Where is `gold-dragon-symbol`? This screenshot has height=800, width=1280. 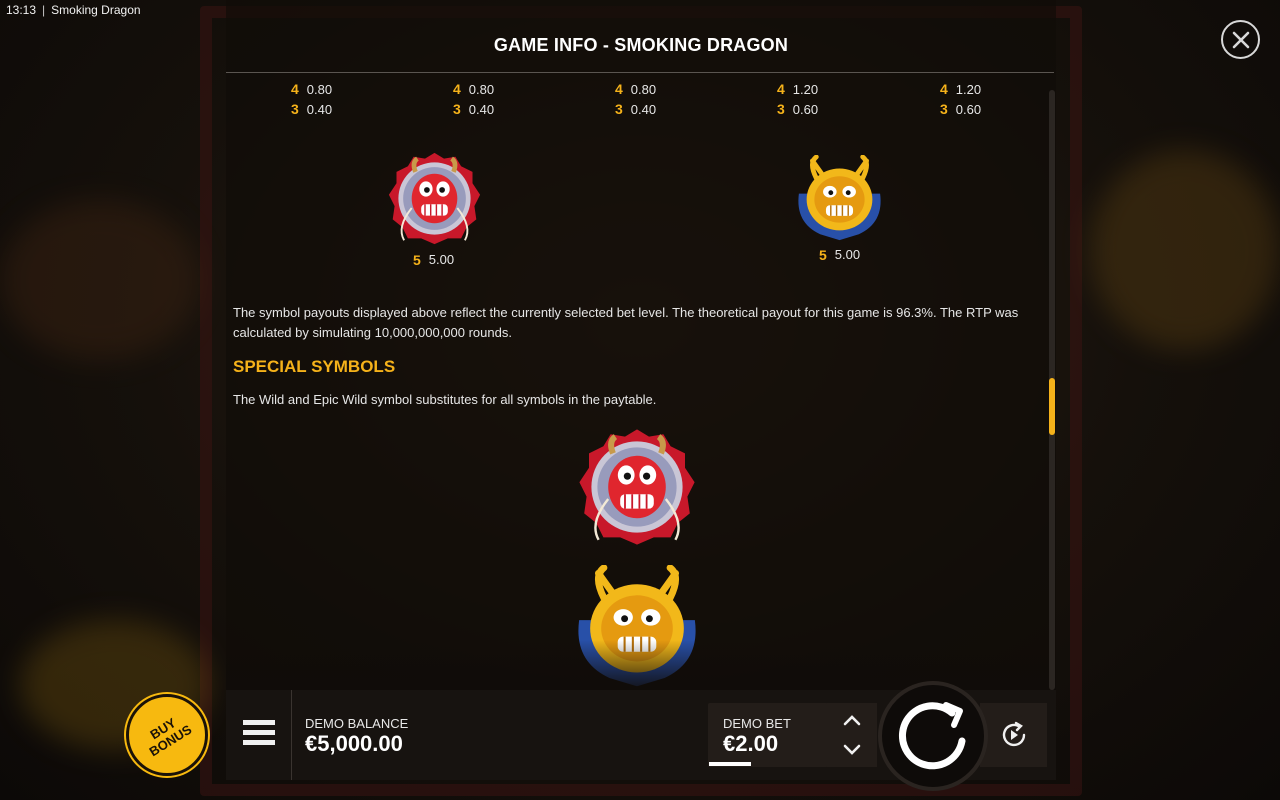
gold-dragon-symbol is located at coordinates (839, 198).